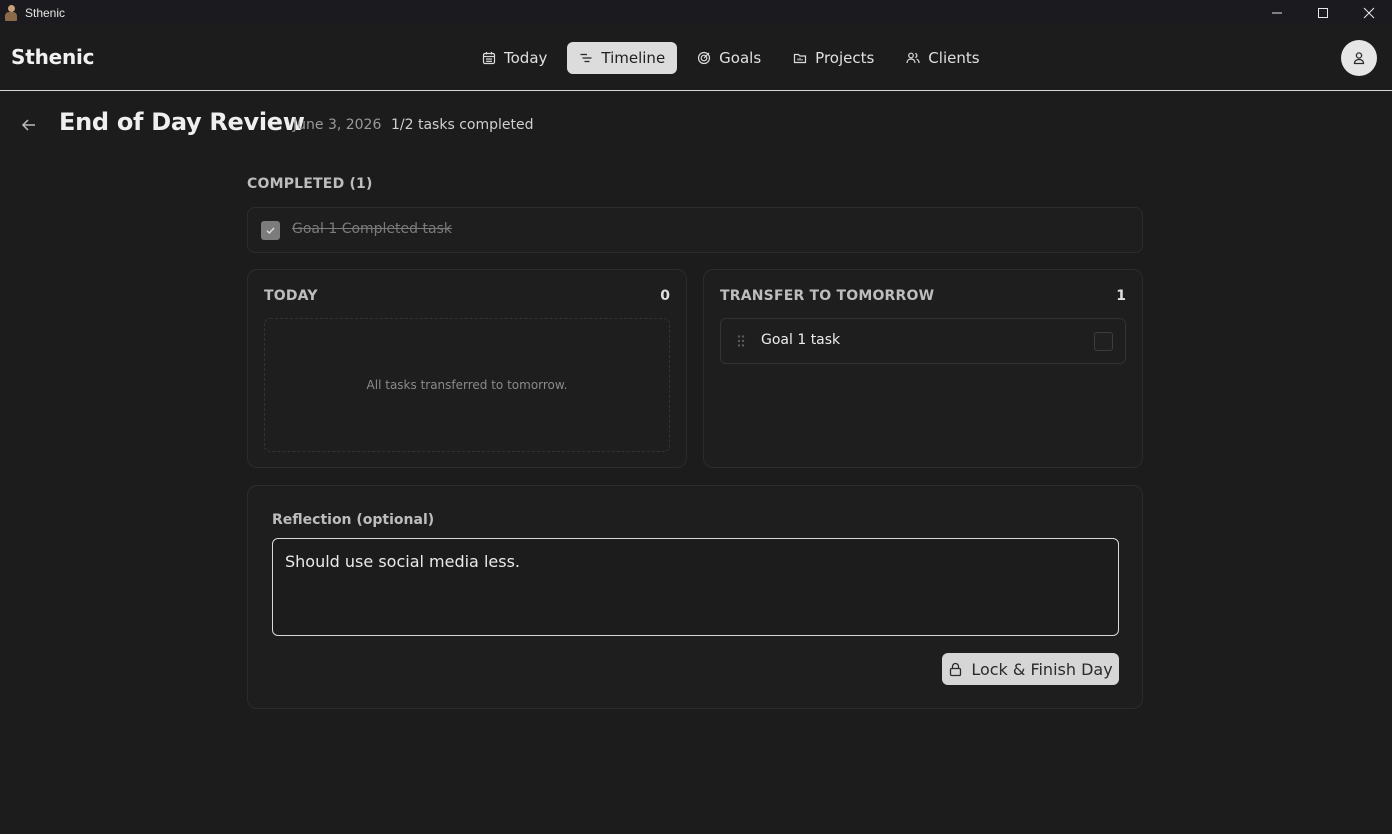  I want to click on completed-task-title: Goal 1 Completed task, so click(372, 229).